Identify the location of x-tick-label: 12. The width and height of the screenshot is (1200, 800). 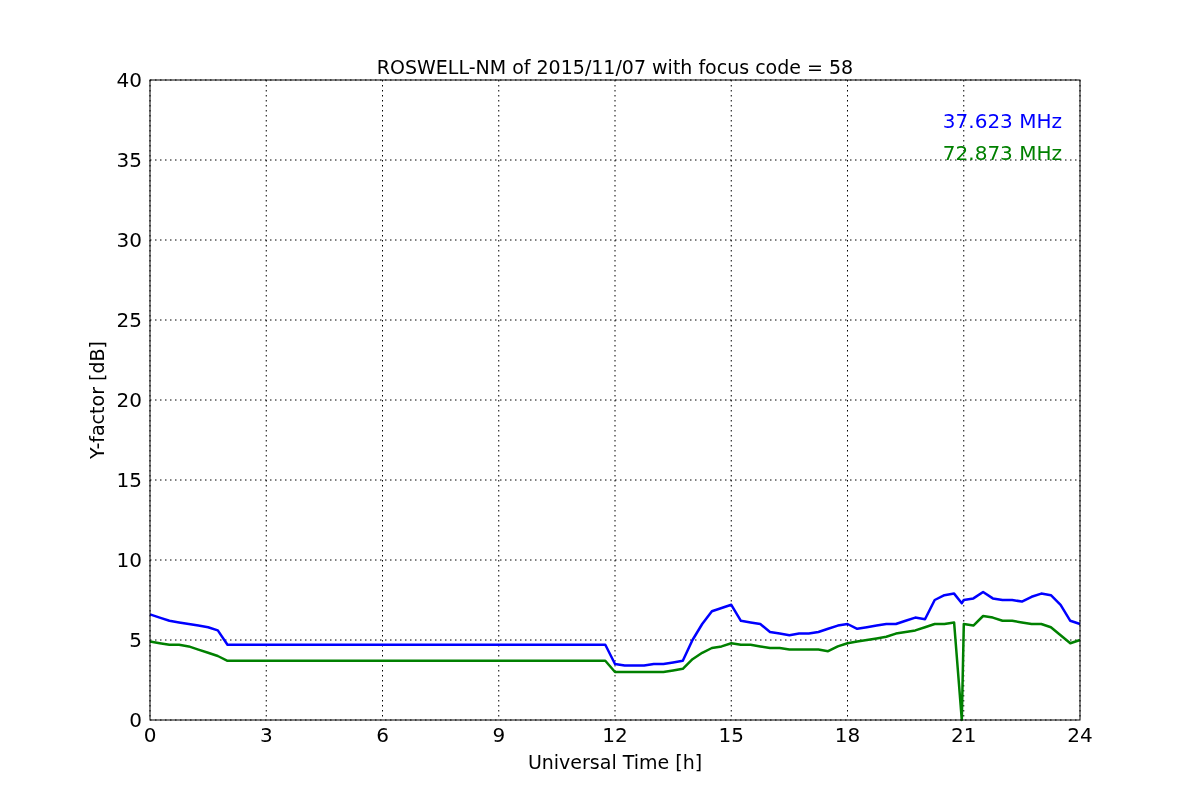
(615, 735).